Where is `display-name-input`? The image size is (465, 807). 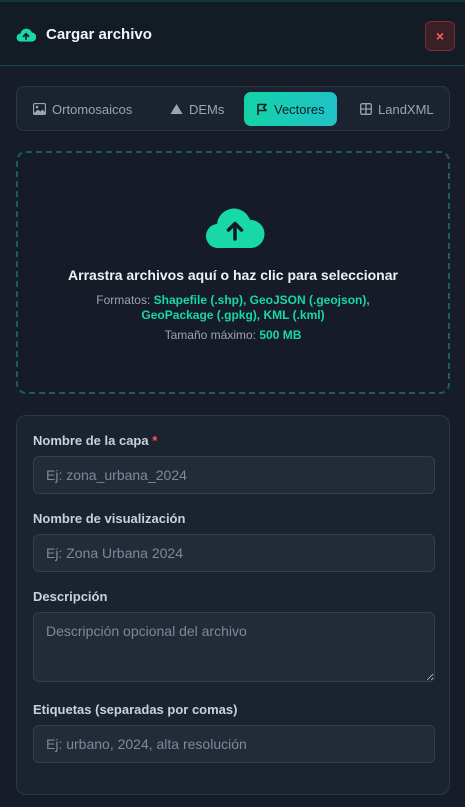
display-name-input is located at coordinates (234, 553).